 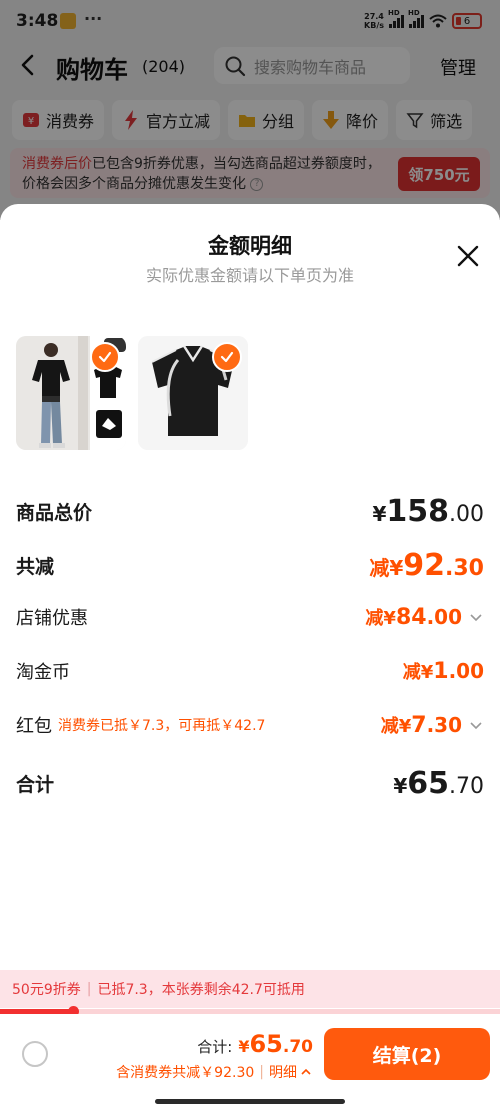 I want to click on row-sum: 合计 ¥ 65 .70, so click(x=250, y=783).